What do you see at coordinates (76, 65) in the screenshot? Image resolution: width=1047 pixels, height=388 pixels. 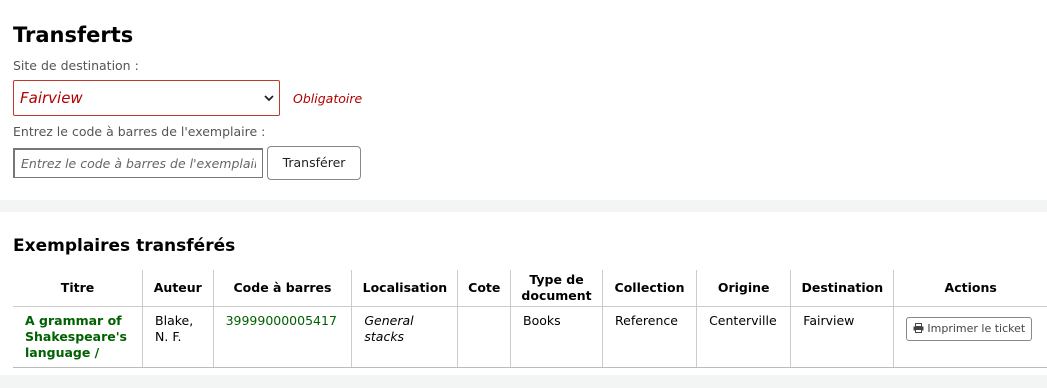 I see `destination-label: Site de destination :` at bounding box center [76, 65].